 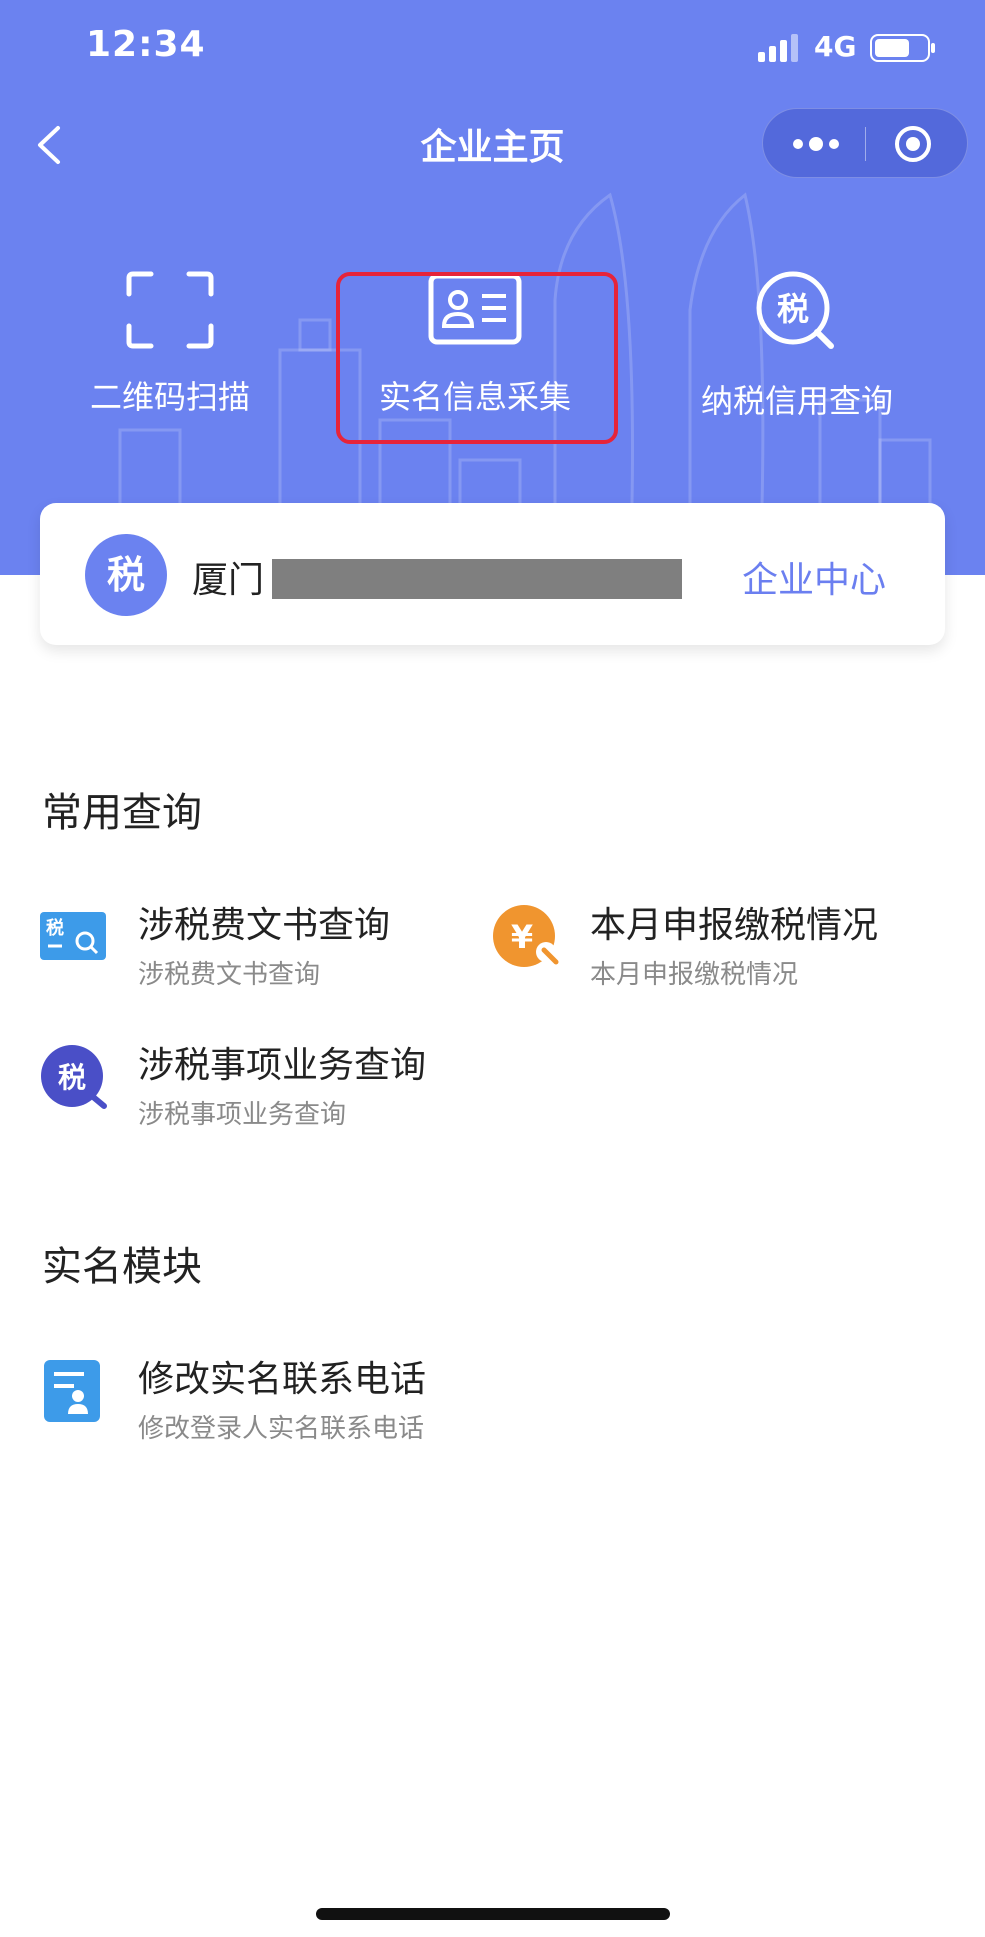 I want to click on signal-icon, so click(x=778, y=48).